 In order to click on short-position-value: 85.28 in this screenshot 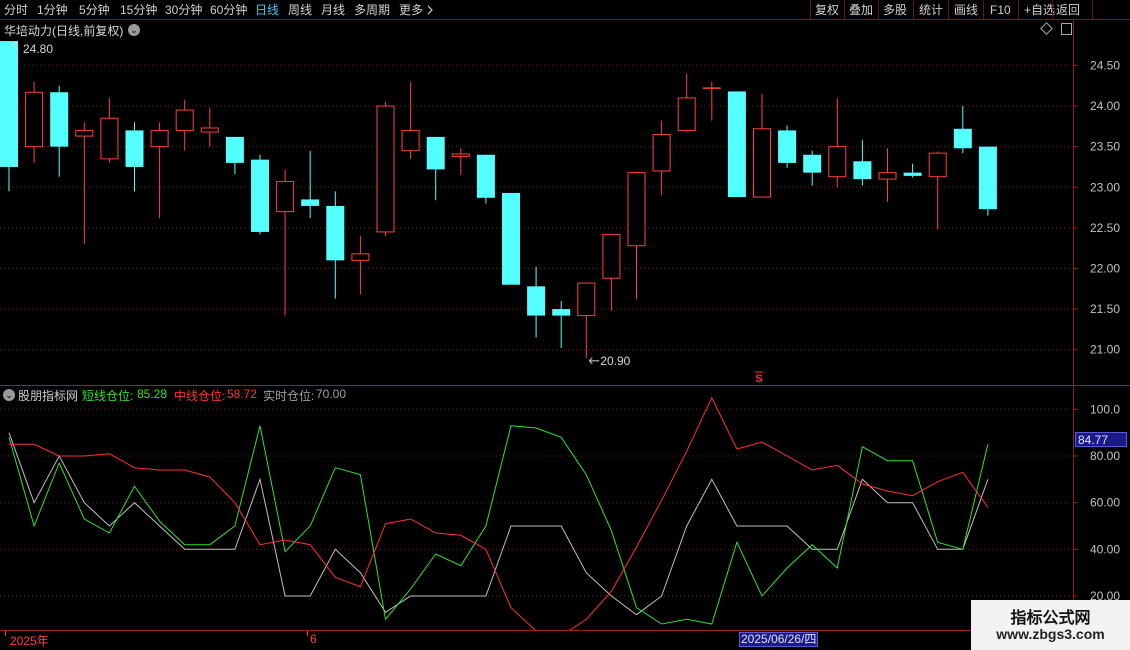, I will do `click(152, 394)`.